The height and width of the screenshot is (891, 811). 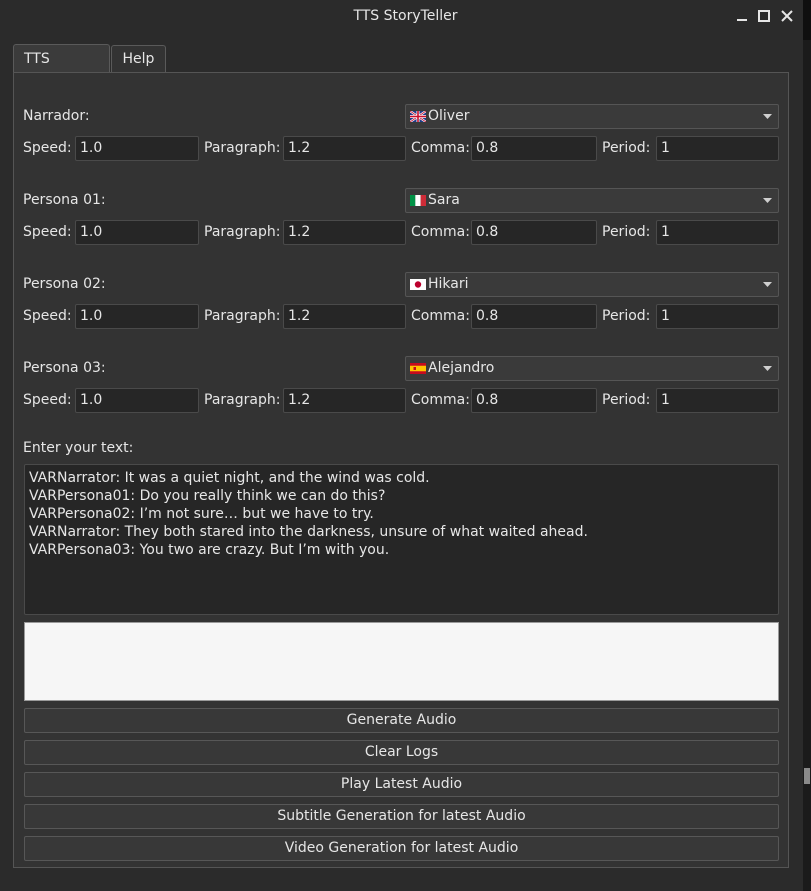 What do you see at coordinates (717, 232) in the screenshot?
I see `persona-01-period-input: 1` at bounding box center [717, 232].